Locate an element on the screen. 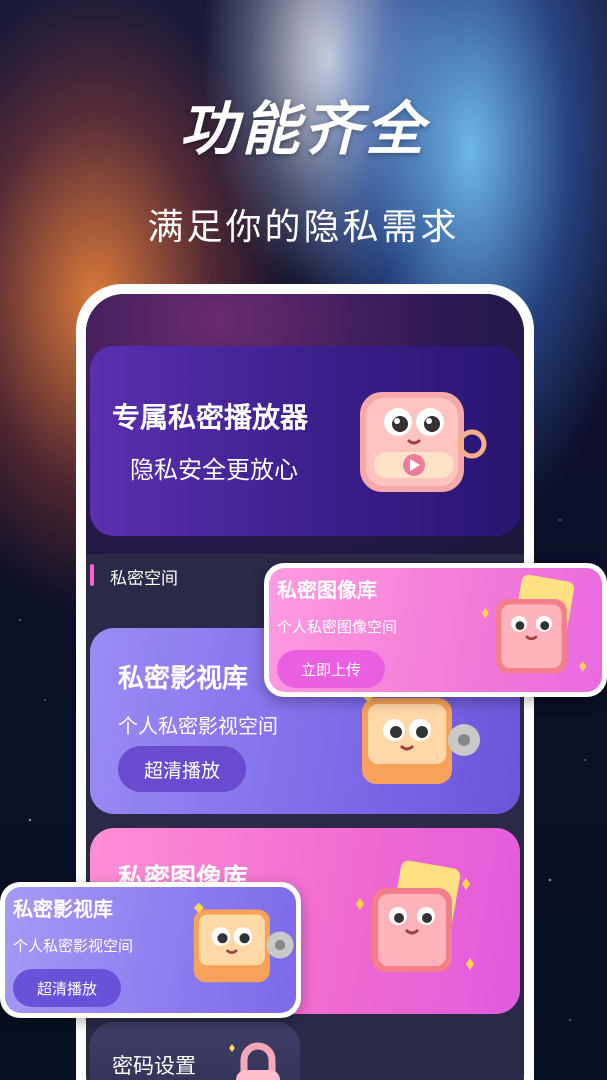 Image resolution: width=607 pixels, height=1080 pixels. section-label: 私密空间 is located at coordinates (144, 579).